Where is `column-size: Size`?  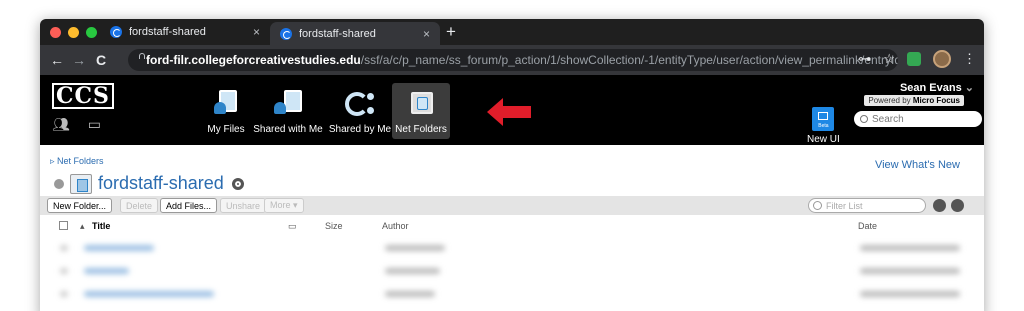
column-size: Size is located at coordinates (334, 226).